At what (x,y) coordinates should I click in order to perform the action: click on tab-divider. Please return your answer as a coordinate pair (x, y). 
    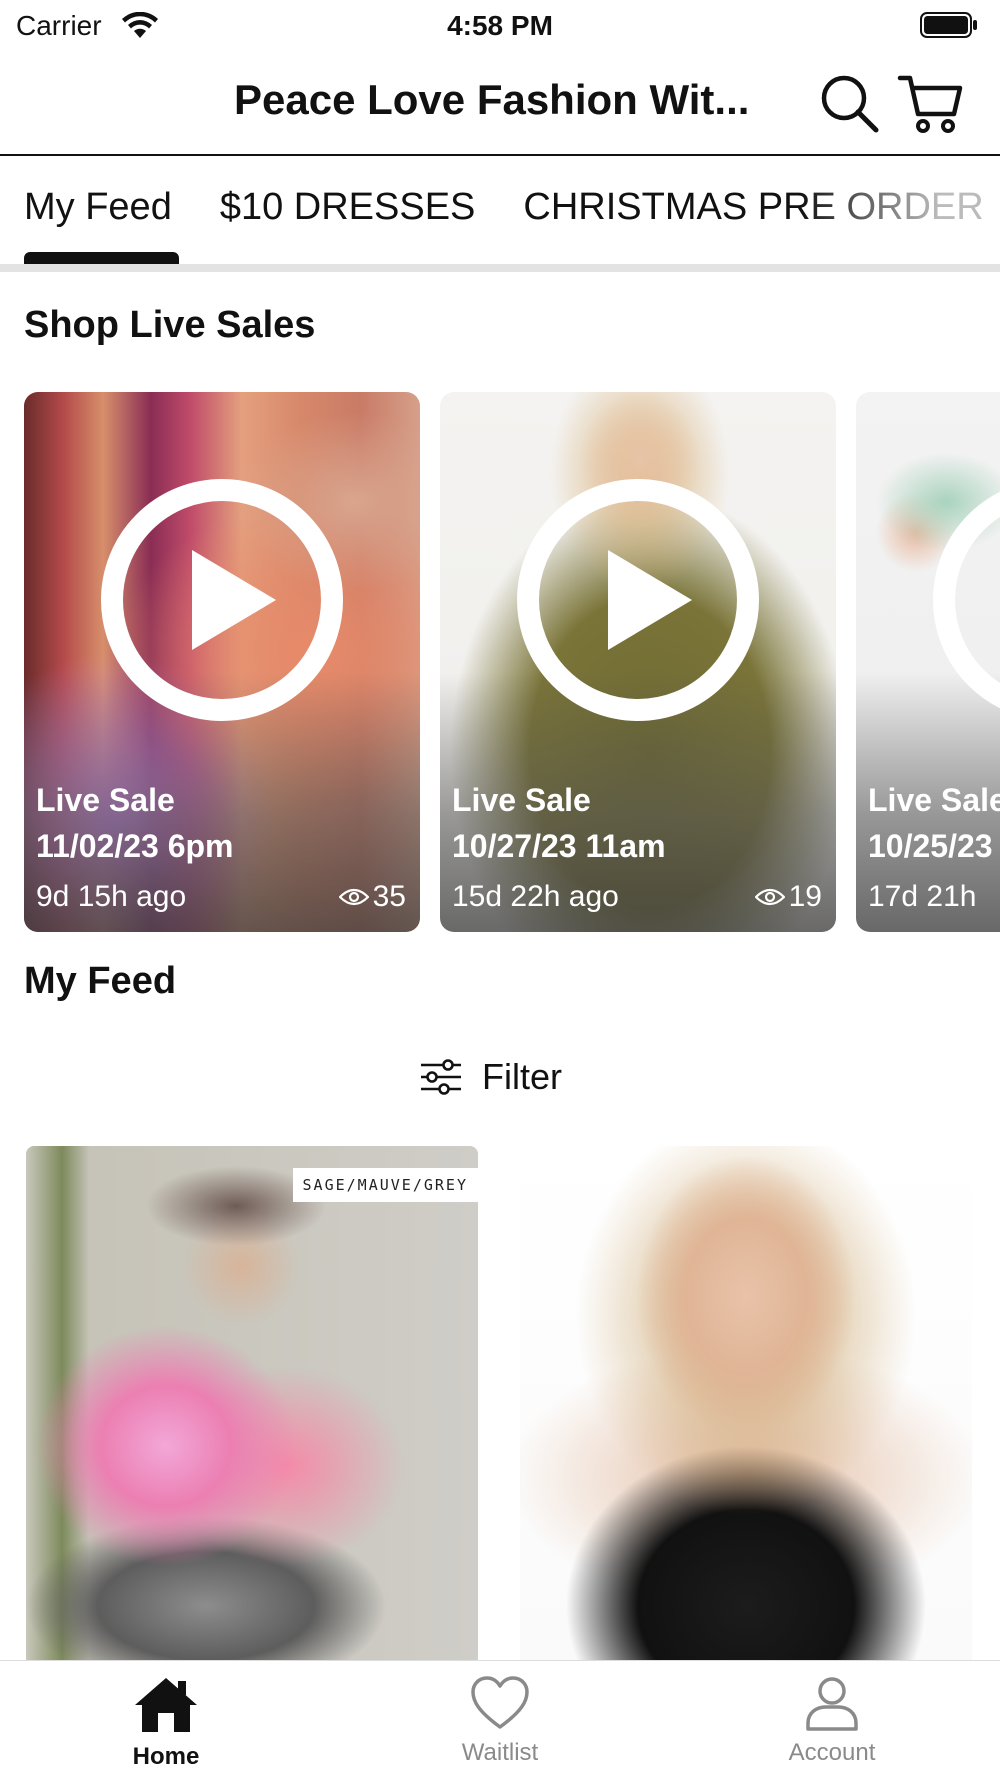
    Looking at the image, I should click on (500, 268).